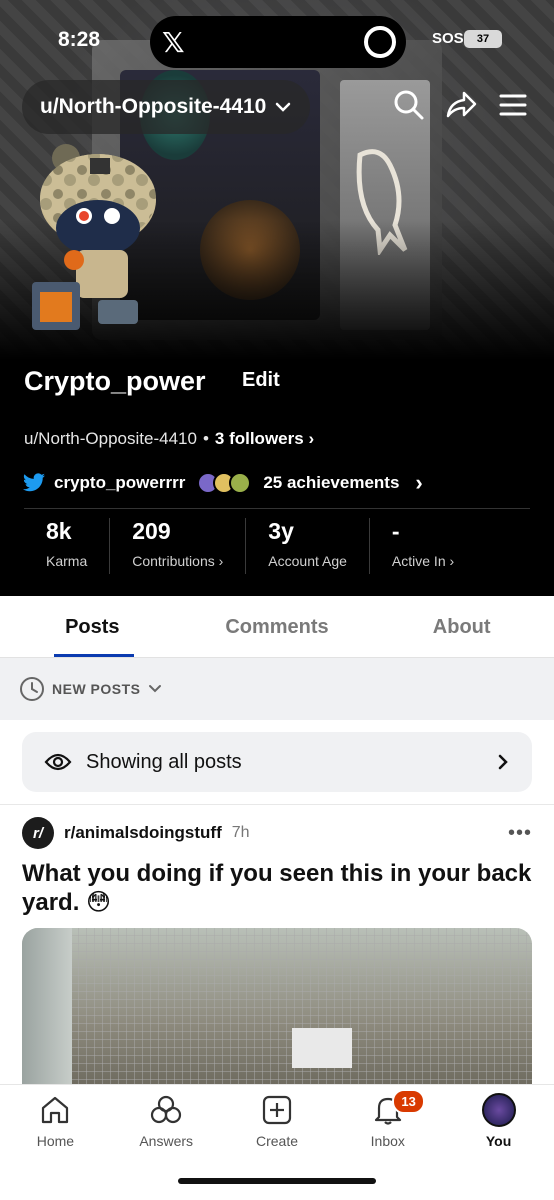 The height and width of the screenshot is (1200, 554). Describe the element at coordinates (240, 832) in the screenshot. I see `post-age: 7h` at that location.